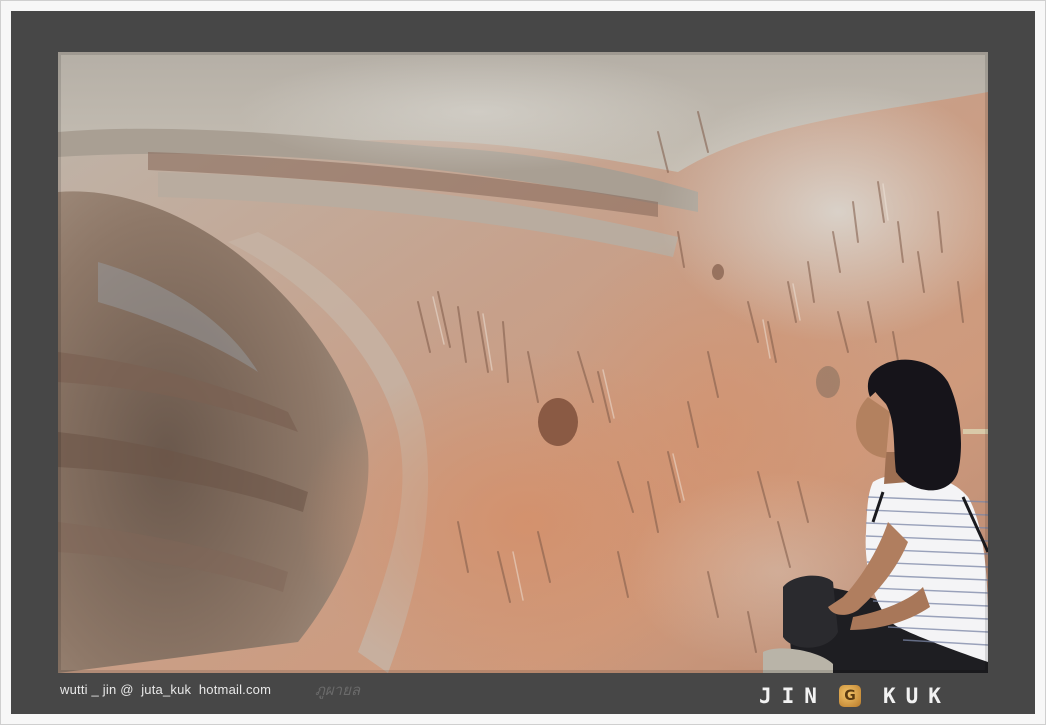 Image resolution: width=1046 pixels, height=725 pixels. I want to click on logo-badge-icon: G, so click(849, 696).